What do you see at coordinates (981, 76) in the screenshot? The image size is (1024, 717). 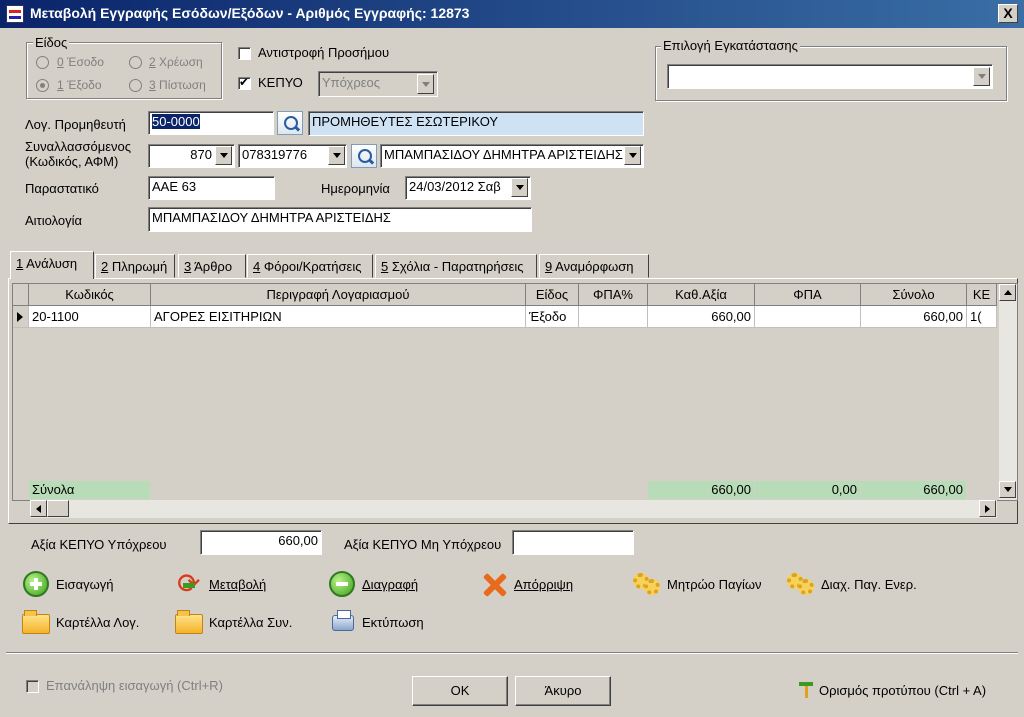 I see `installation-dropdown-button` at bounding box center [981, 76].